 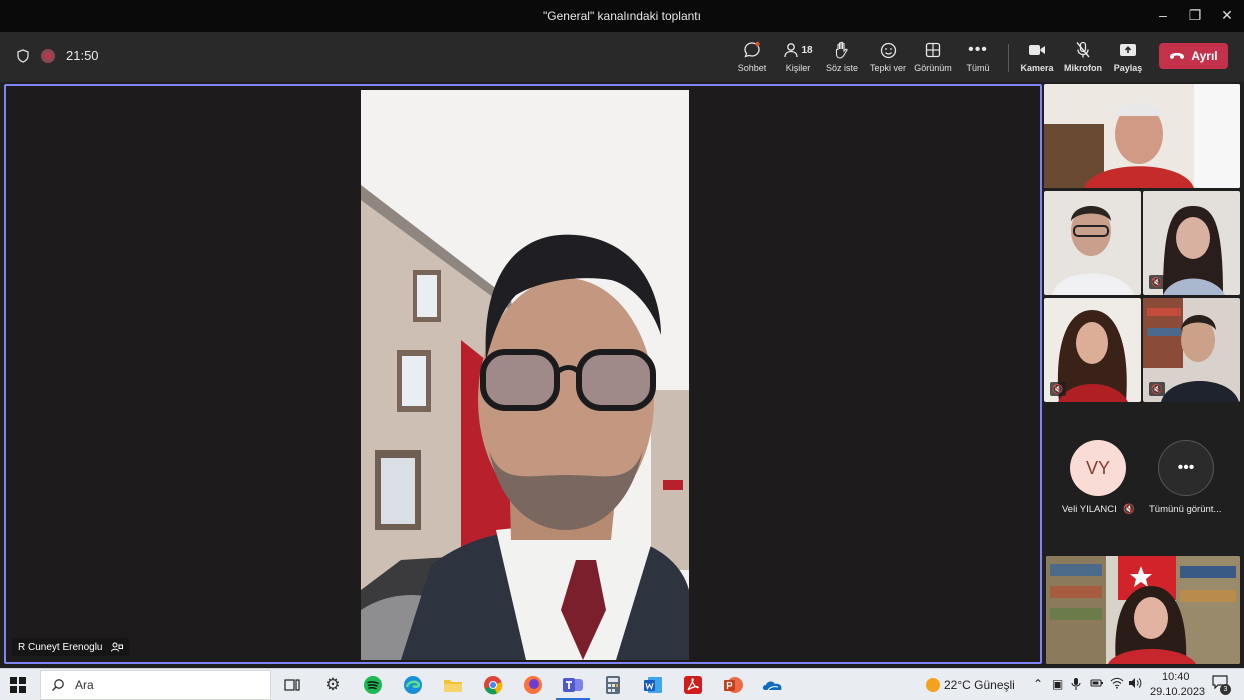 I want to click on toolbar-divider, so click(x=1008, y=58).